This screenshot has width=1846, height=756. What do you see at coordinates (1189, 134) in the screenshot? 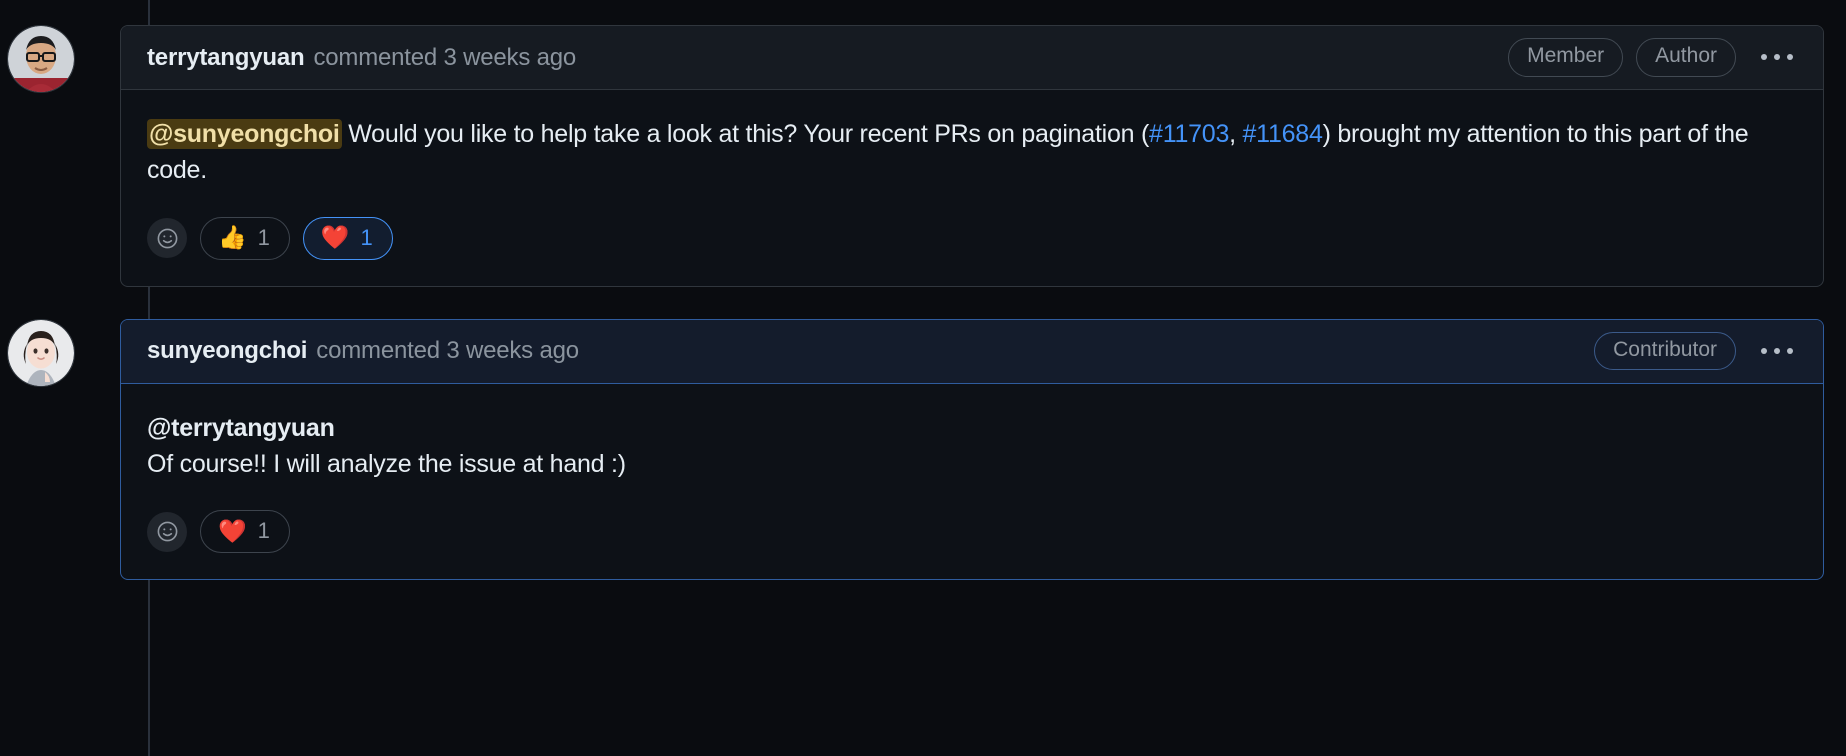
I see `issue-link-11703: #11703` at bounding box center [1189, 134].